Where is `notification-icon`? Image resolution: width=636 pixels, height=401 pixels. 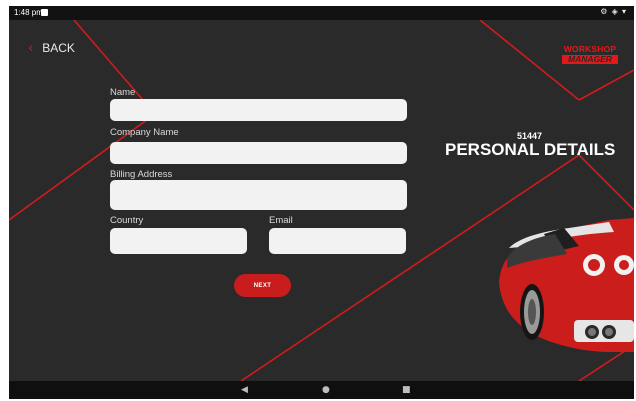 notification-icon is located at coordinates (44, 12).